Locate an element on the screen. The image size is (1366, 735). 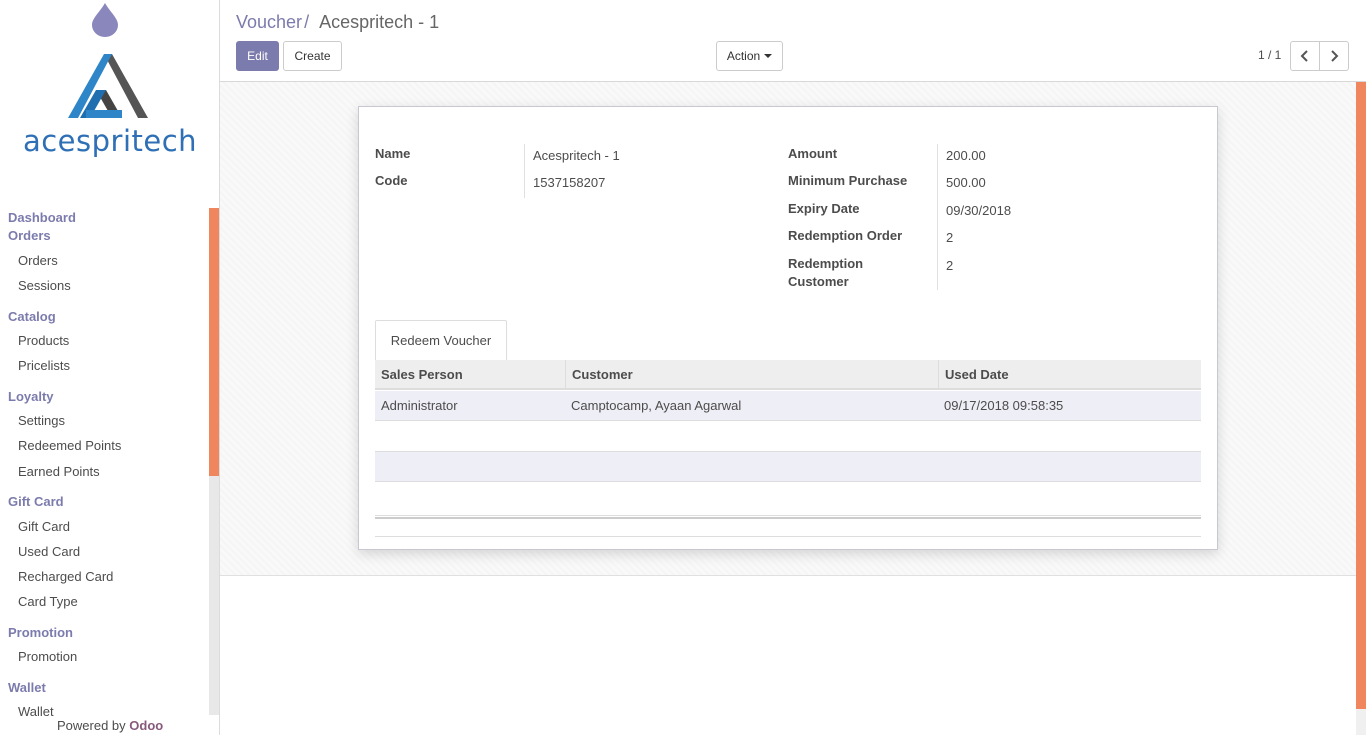
breadcrumb-voucher-link: Voucher is located at coordinates (269, 22).